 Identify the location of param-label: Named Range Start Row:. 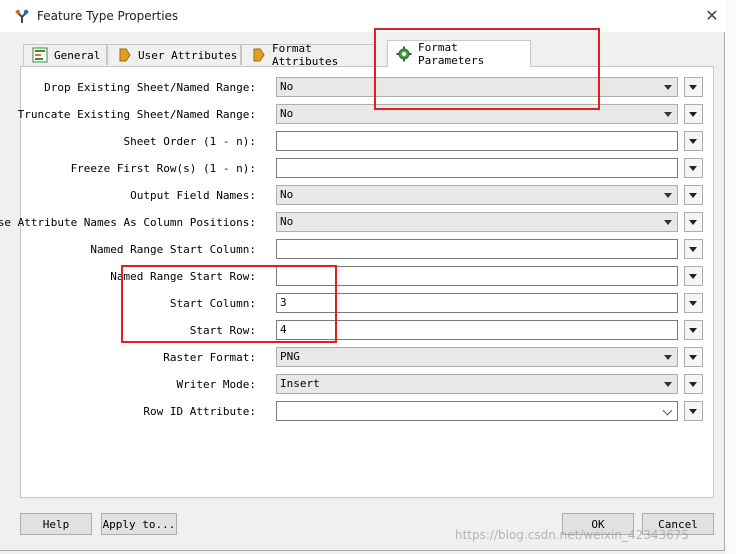
(183, 276).